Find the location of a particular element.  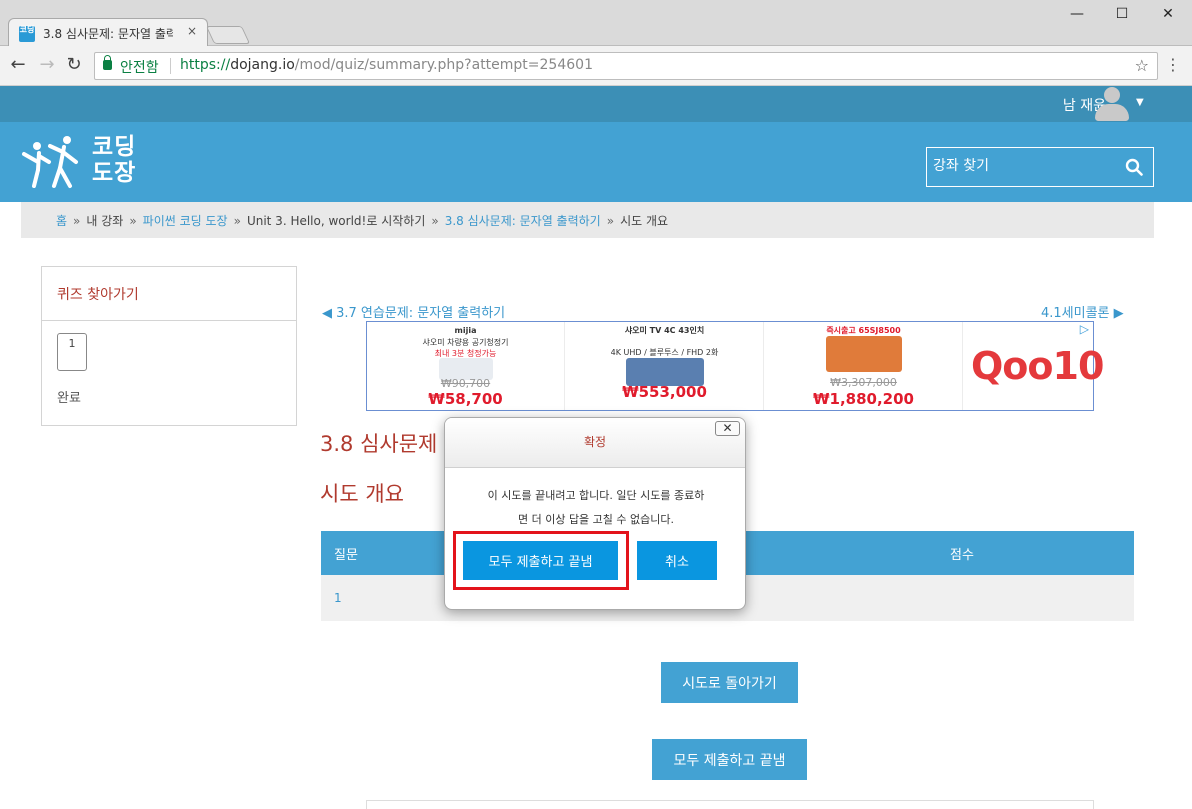

confirm-message-line-1: 이 시도를 끝내려고 합니다. 일단 시도를 종료하 is located at coordinates (596, 495).